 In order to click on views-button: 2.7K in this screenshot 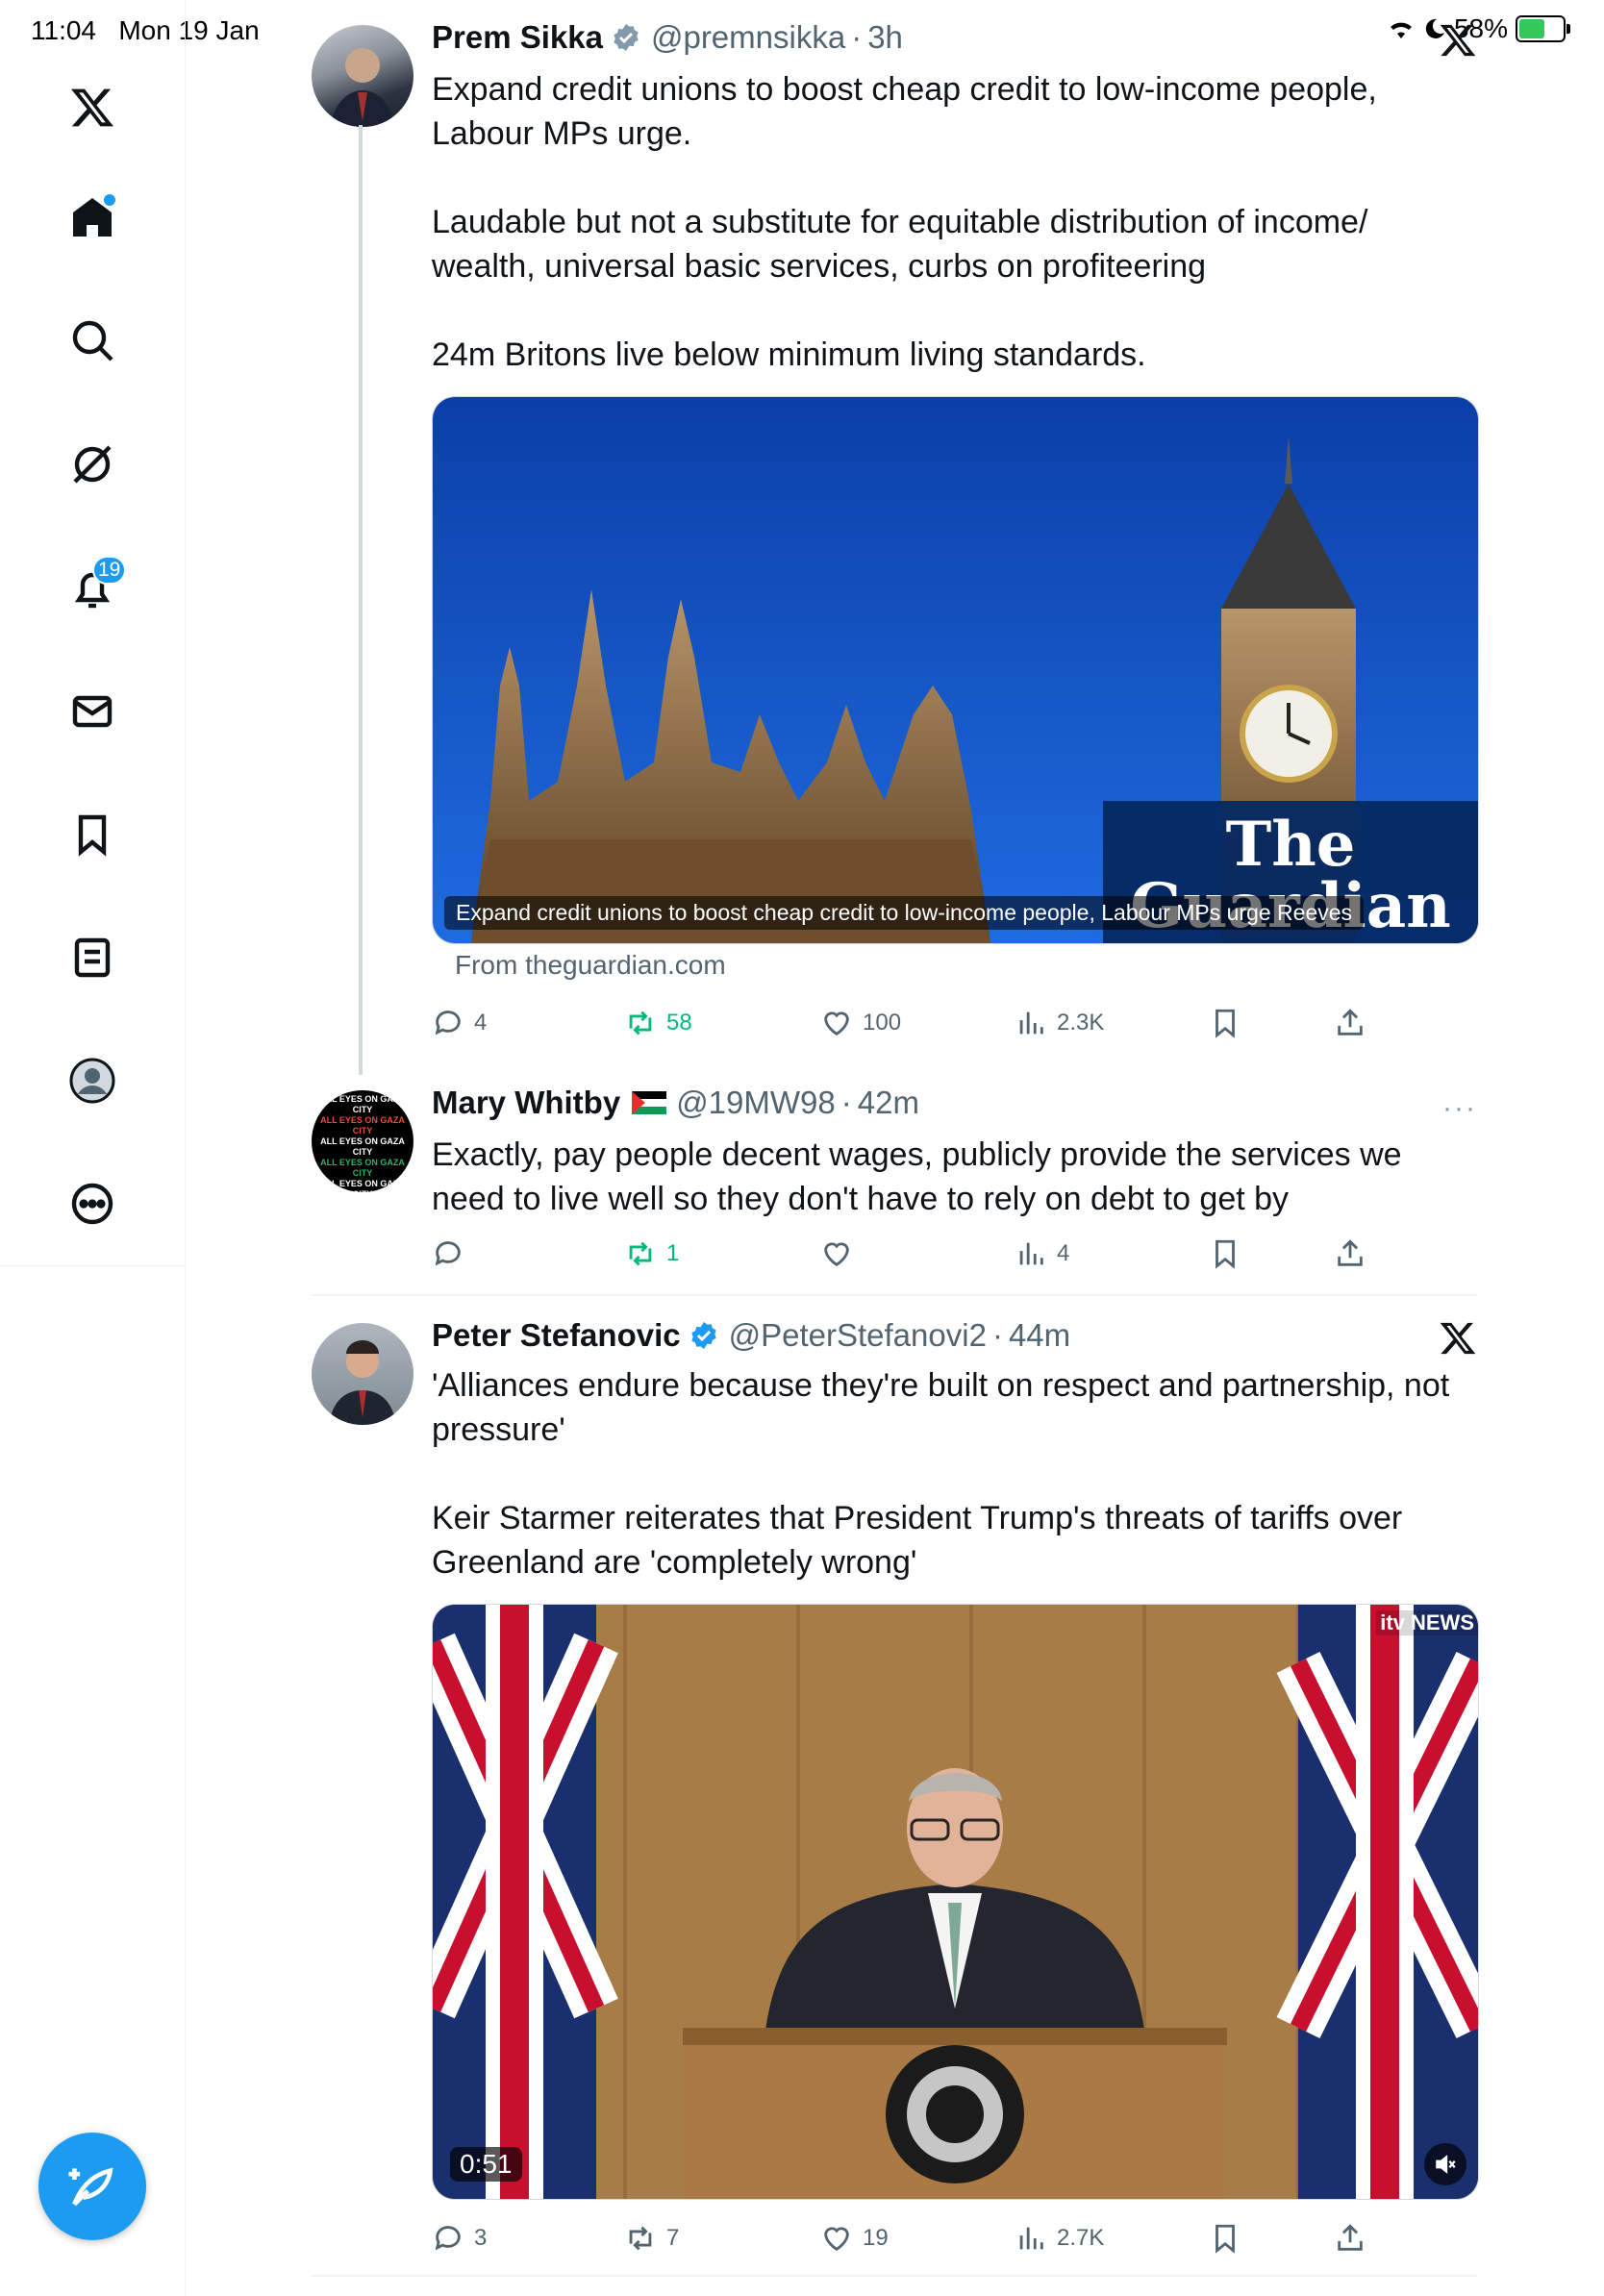, I will do `click(1059, 2238)`.